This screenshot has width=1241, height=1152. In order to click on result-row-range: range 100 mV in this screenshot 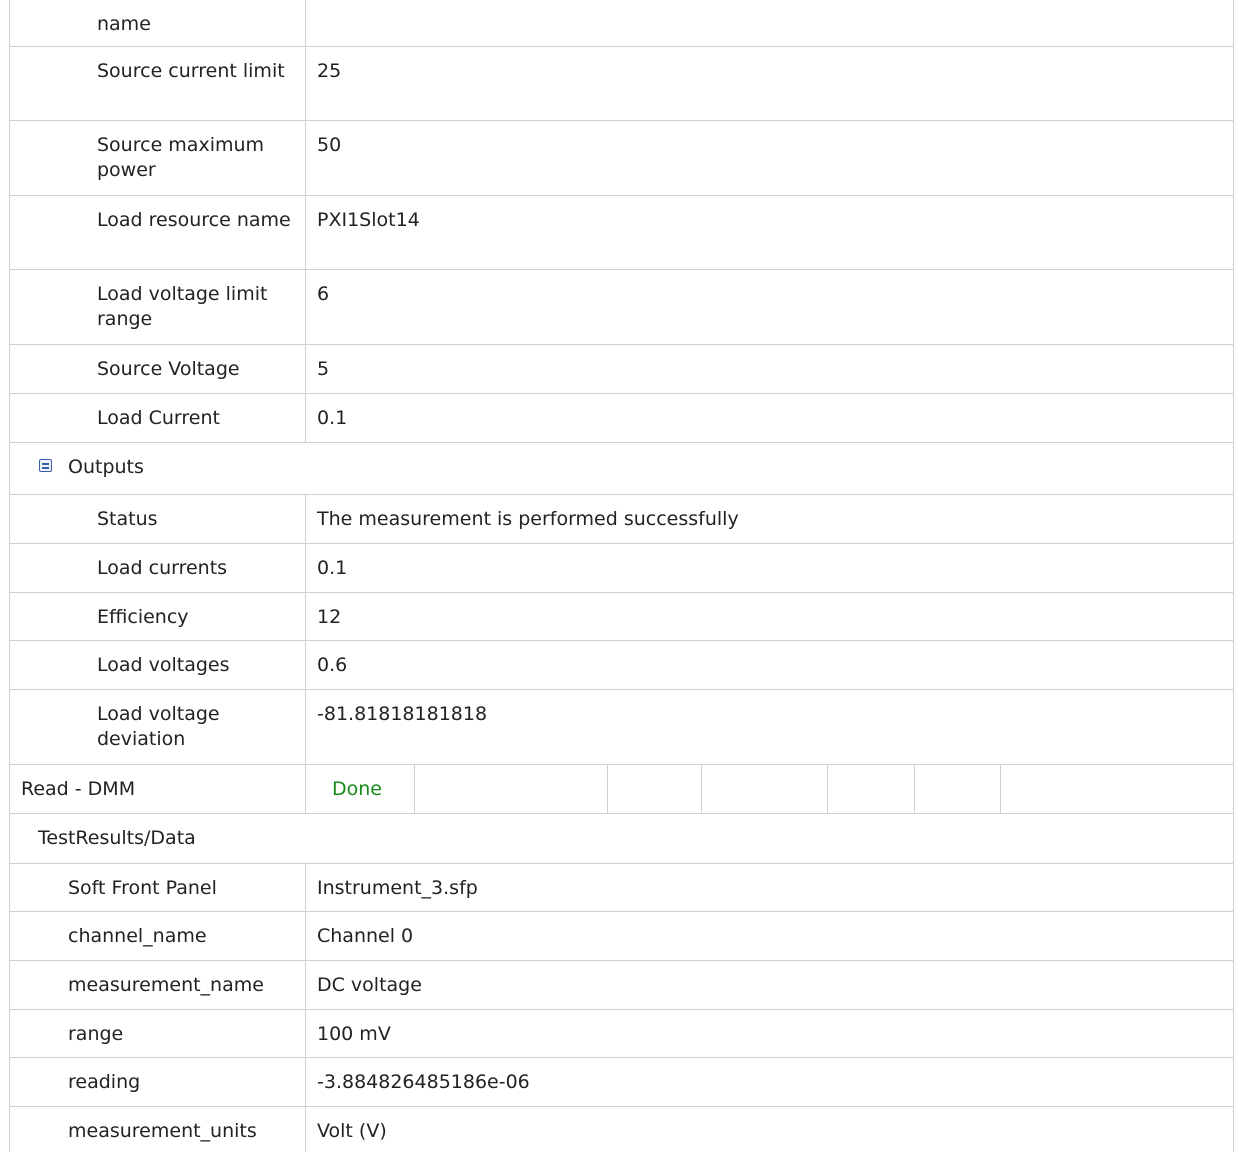, I will do `click(621, 1034)`.